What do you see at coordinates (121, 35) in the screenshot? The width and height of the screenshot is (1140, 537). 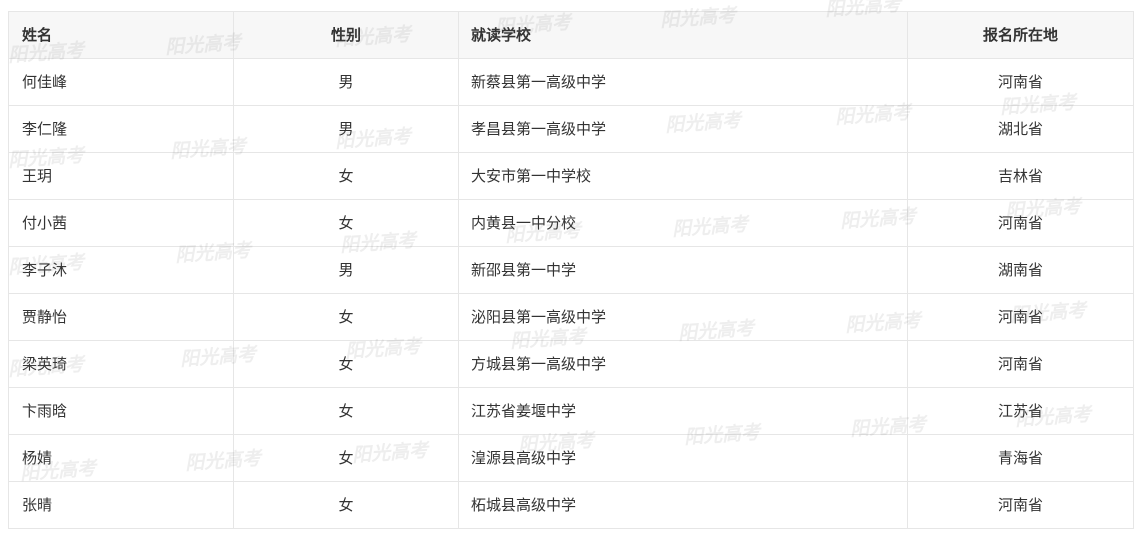 I see `header-name: 姓名` at bounding box center [121, 35].